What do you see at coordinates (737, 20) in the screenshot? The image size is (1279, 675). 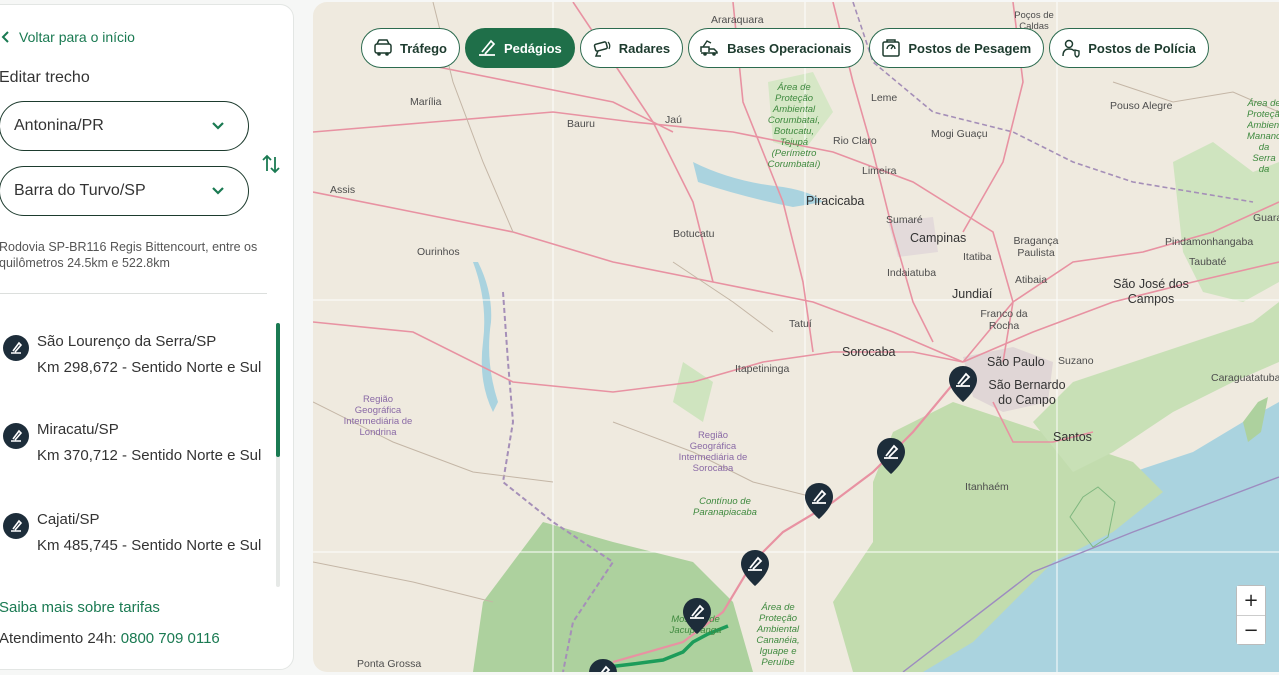 I see `map-label: Araraquara` at bounding box center [737, 20].